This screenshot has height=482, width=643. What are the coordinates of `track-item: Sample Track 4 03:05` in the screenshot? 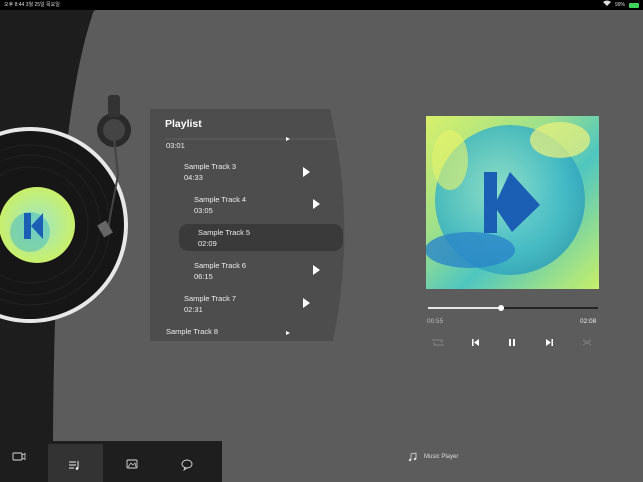 It's located at (220, 205).